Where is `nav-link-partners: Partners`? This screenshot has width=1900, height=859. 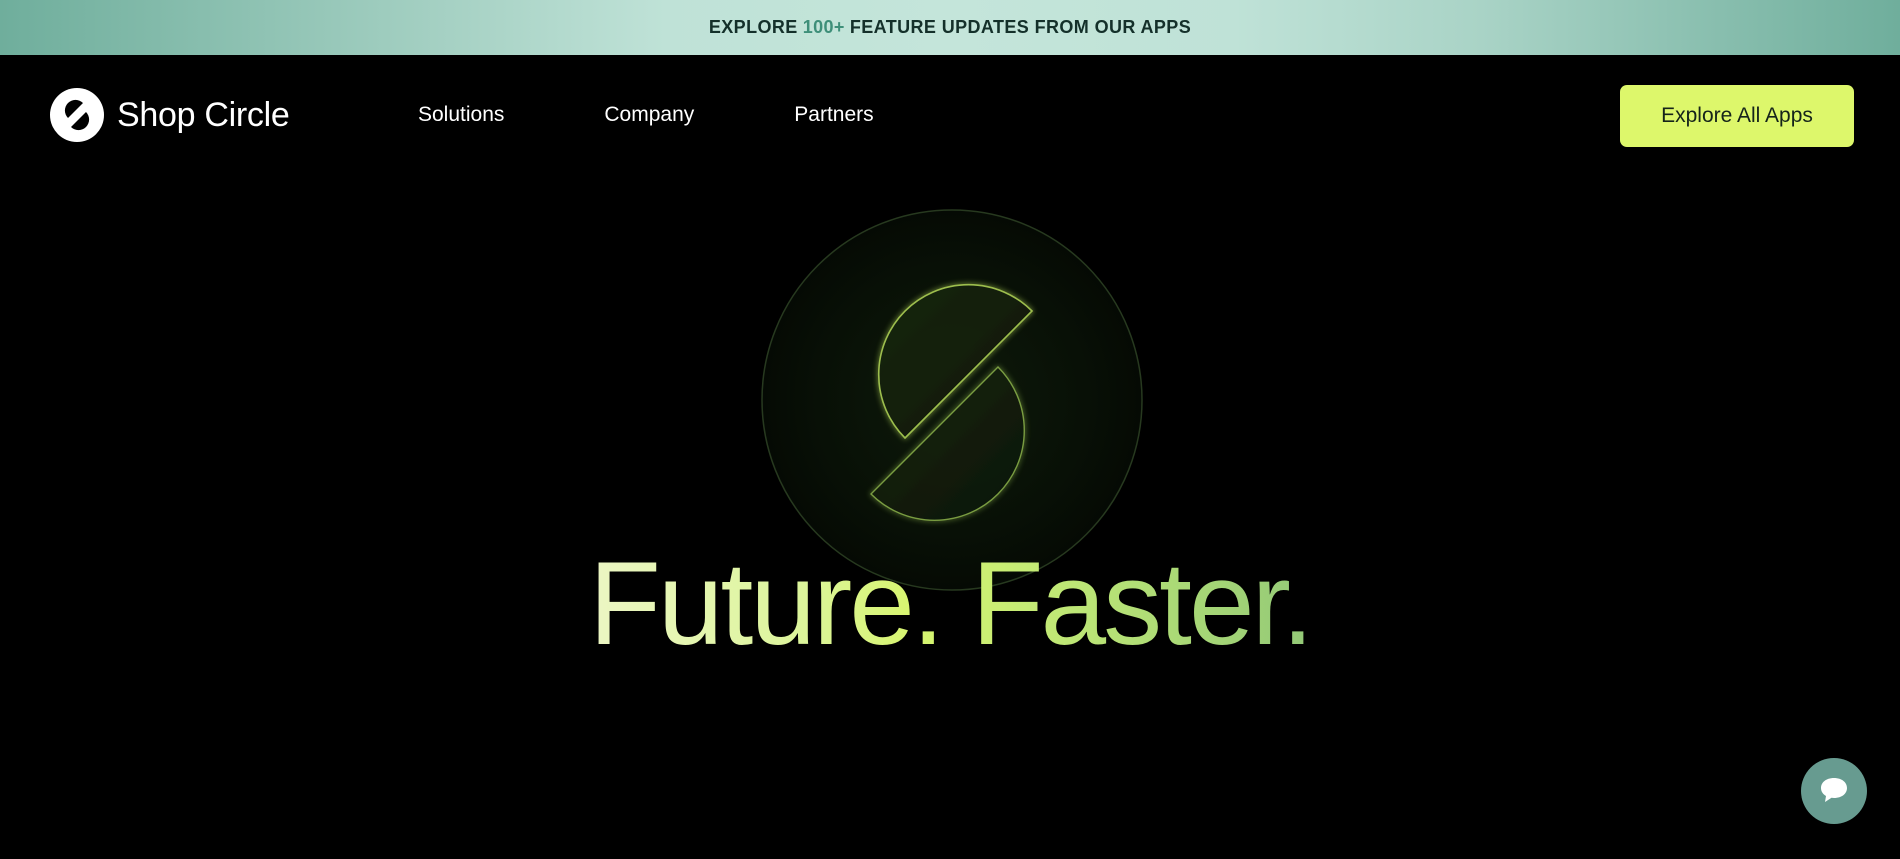
nav-link-partners: Partners is located at coordinates (833, 115).